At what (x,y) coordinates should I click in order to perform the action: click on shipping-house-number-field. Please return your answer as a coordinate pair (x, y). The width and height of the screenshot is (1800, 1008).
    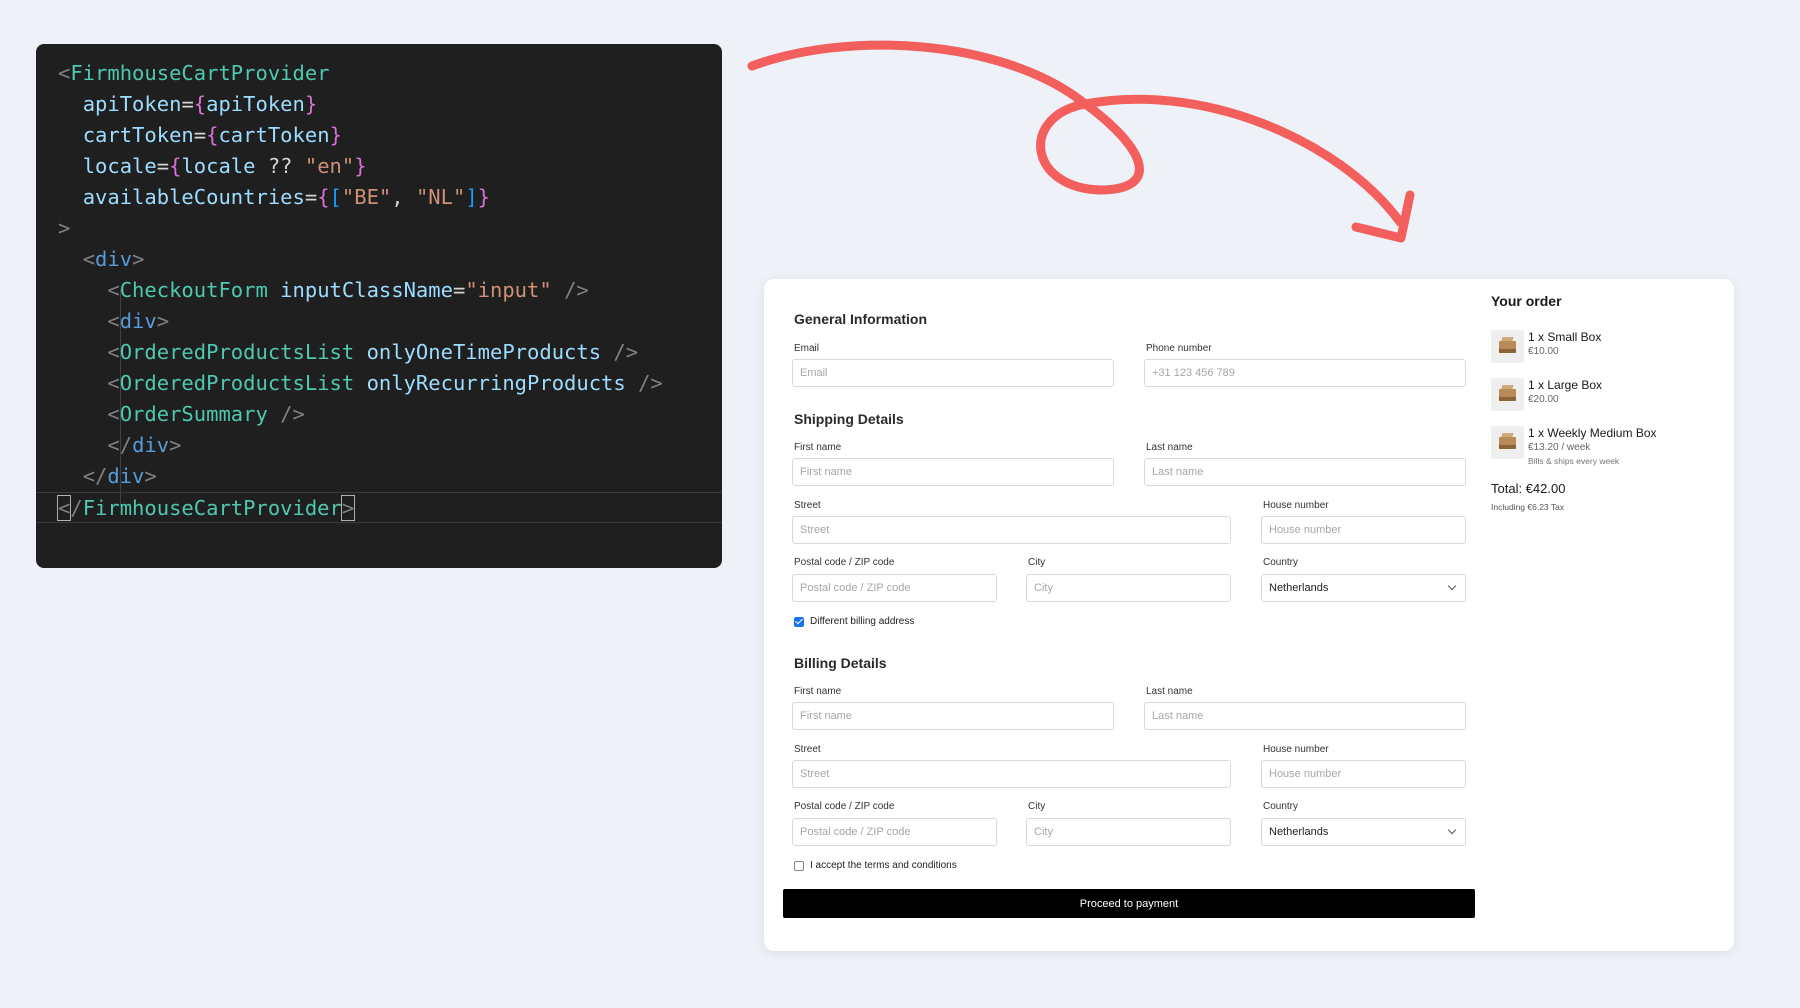
    Looking at the image, I should click on (1363, 530).